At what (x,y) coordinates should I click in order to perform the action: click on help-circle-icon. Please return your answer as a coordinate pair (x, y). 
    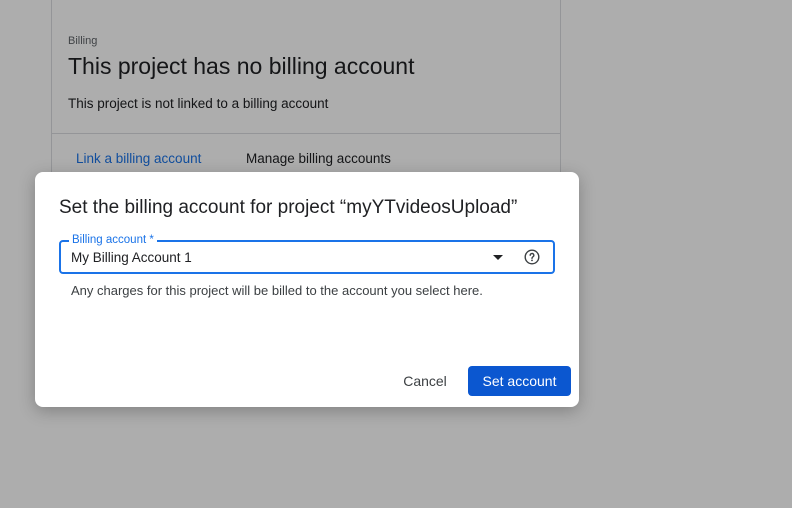
    Looking at the image, I should click on (532, 257).